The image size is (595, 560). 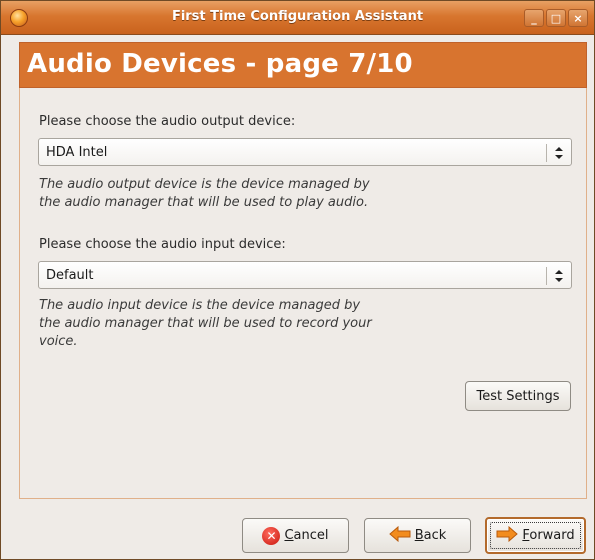 I want to click on back-mnemonic: B, so click(x=419, y=535).